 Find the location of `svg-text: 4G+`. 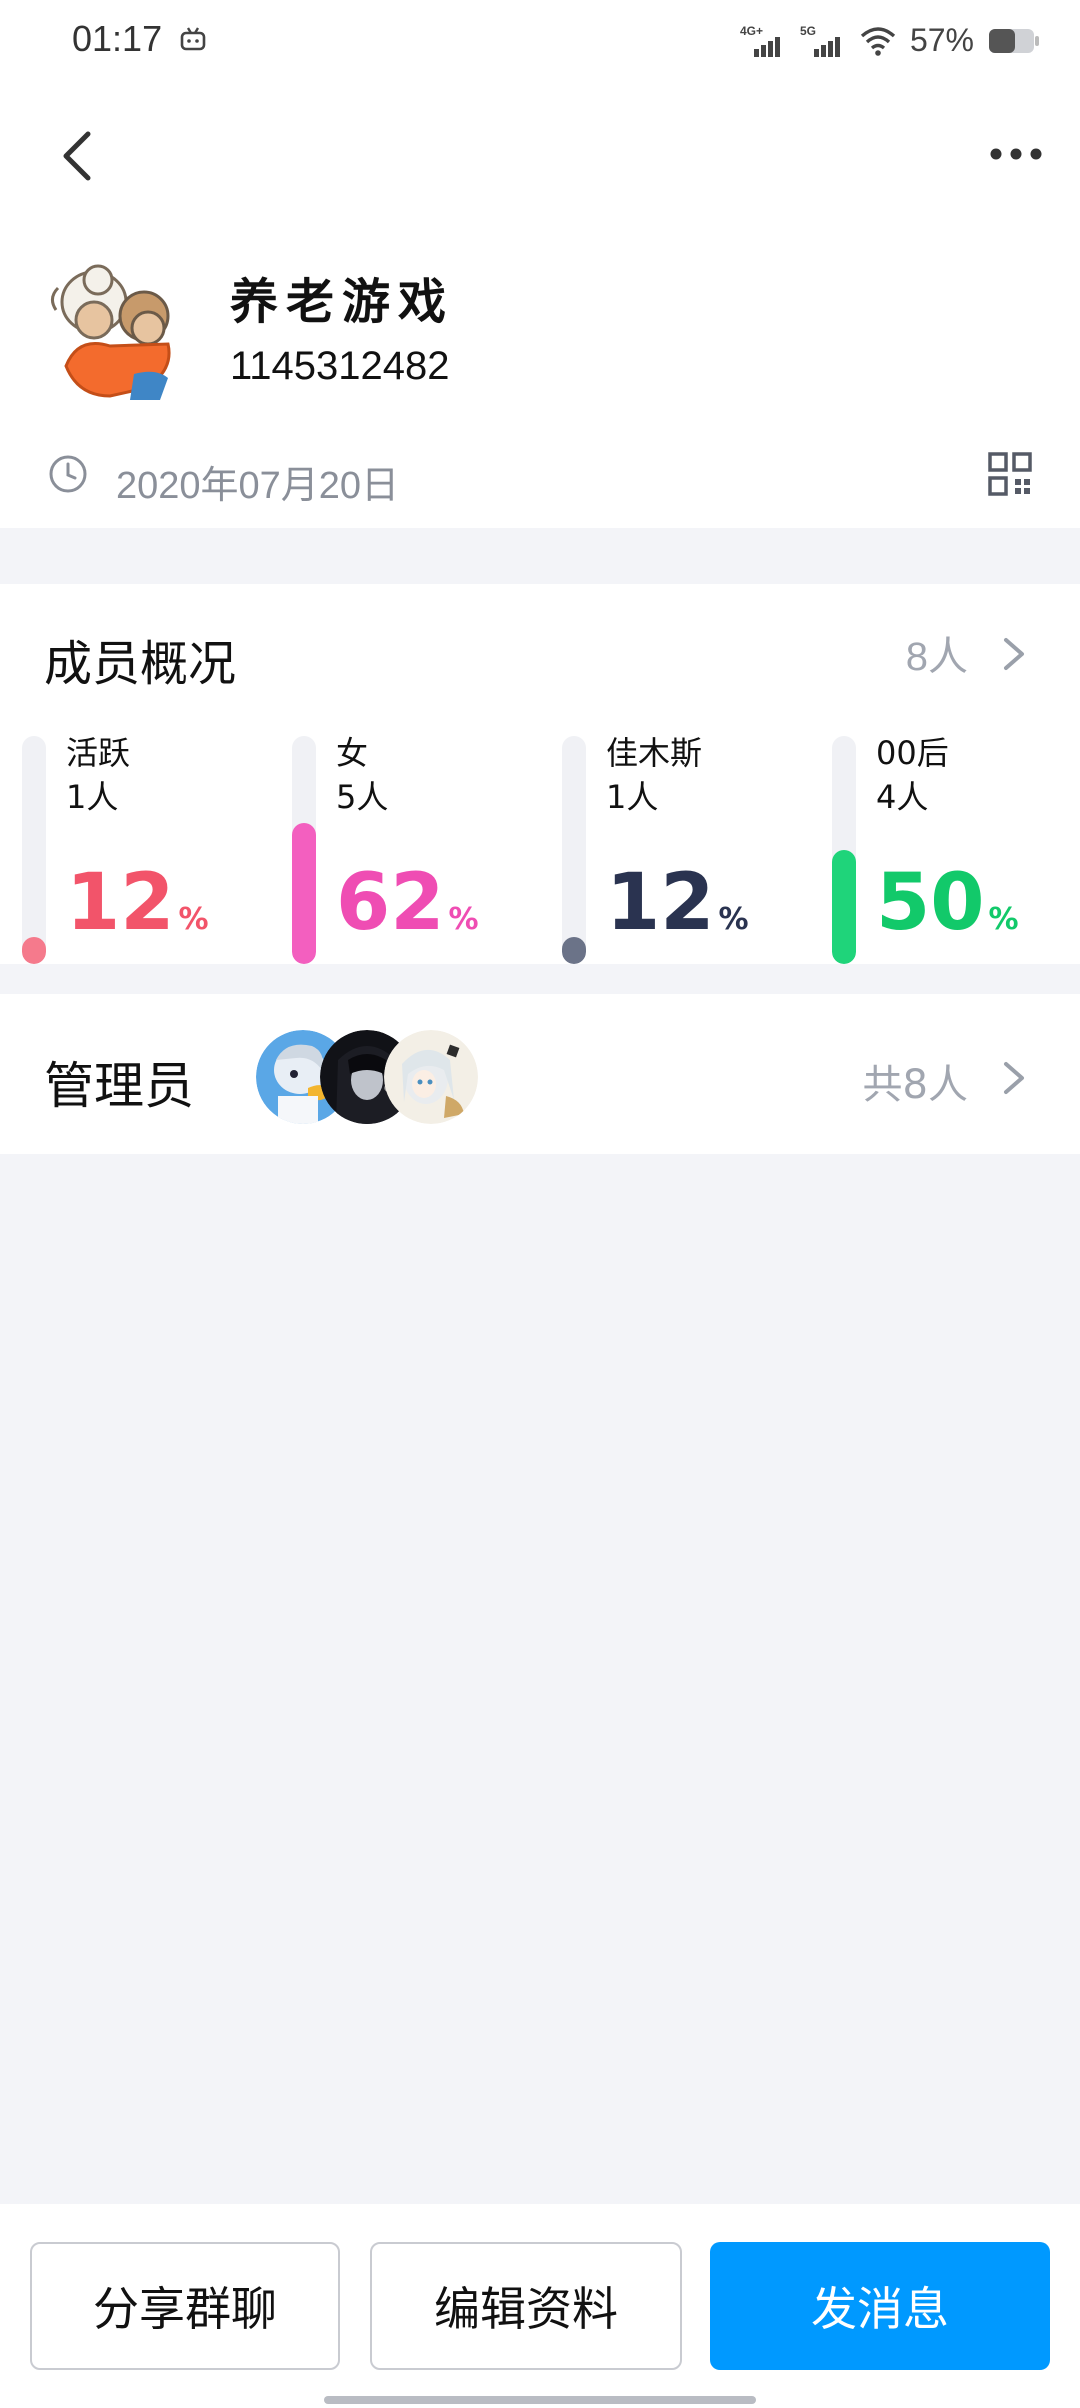

svg-text: 4G+ is located at coordinates (751, 31).